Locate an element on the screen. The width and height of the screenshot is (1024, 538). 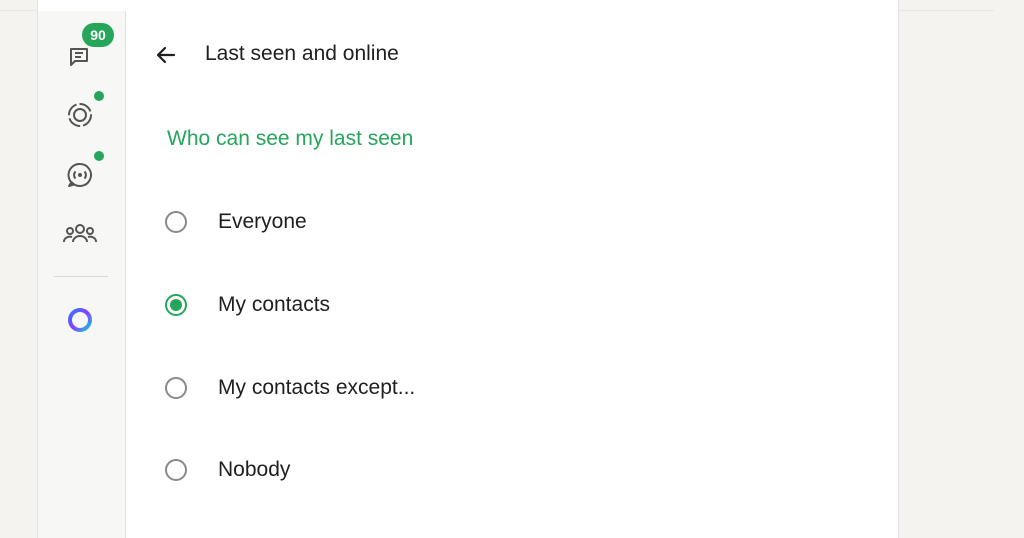
arrow-left-icon is located at coordinates (166, 55).